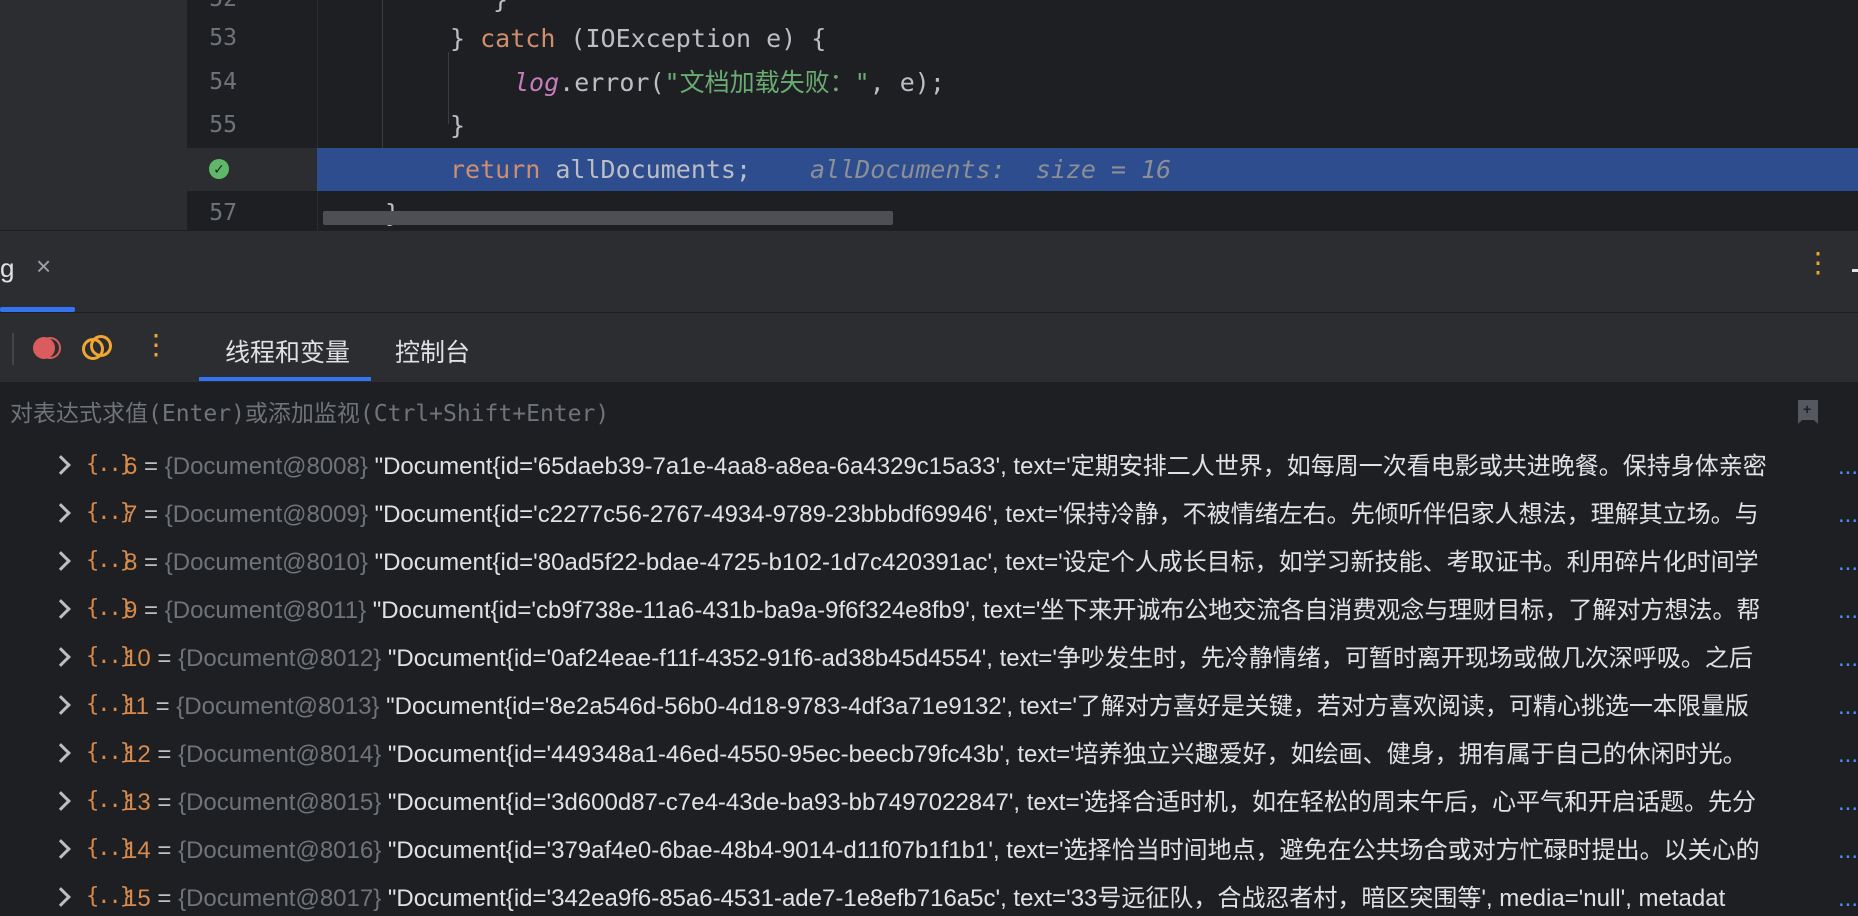  I want to click on code-text: }, so click(458, 125).